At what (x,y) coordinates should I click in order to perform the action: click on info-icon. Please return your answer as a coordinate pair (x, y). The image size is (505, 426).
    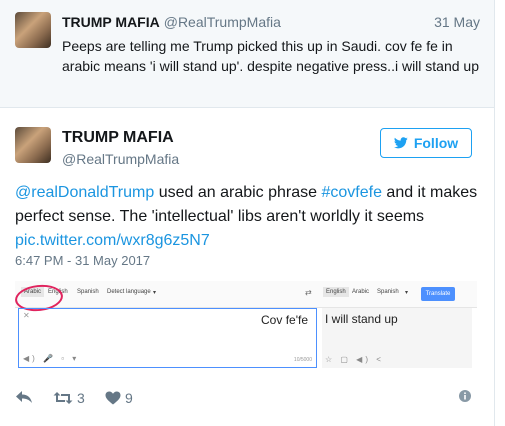
    Looking at the image, I should click on (465, 396).